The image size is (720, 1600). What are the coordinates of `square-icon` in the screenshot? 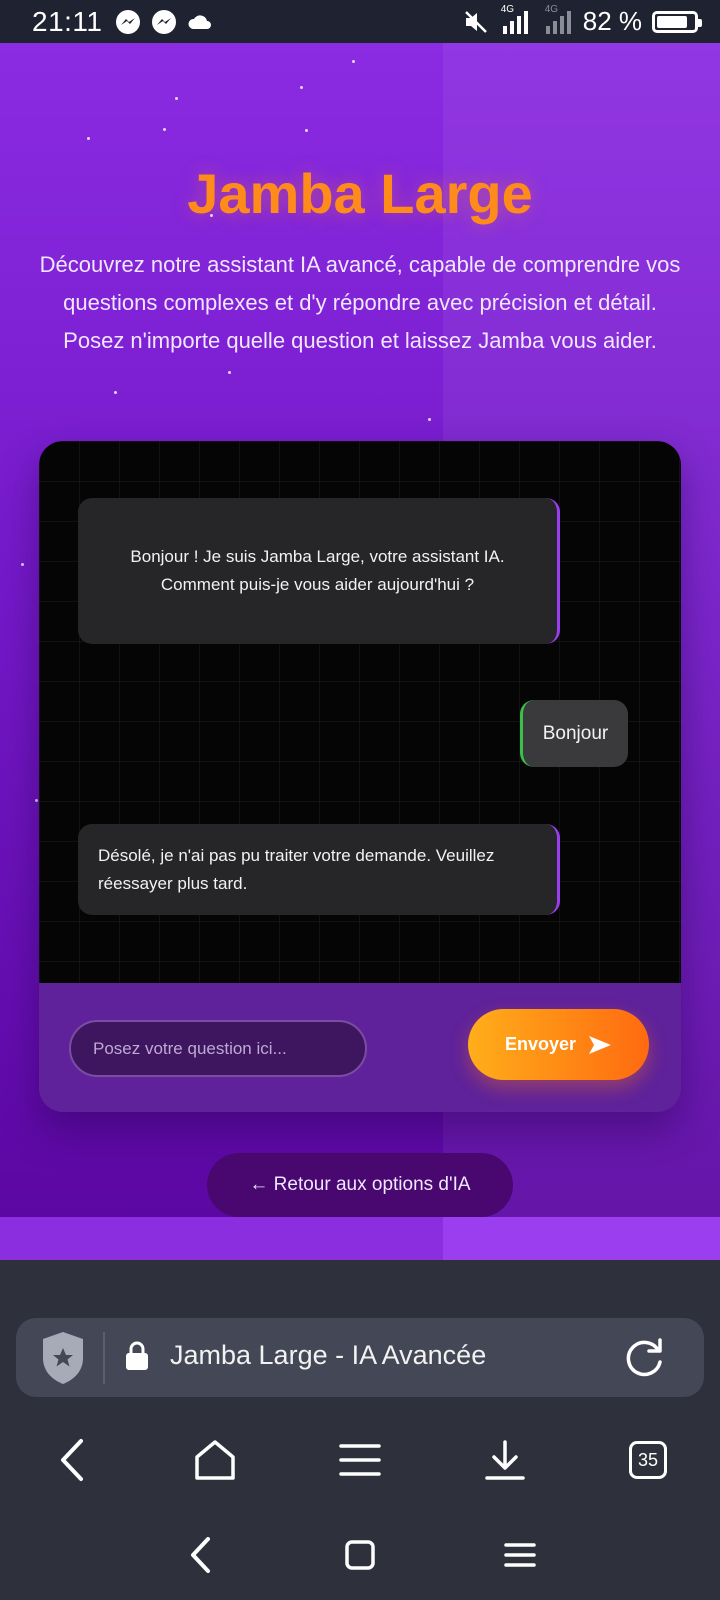 It's located at (360, 1555).